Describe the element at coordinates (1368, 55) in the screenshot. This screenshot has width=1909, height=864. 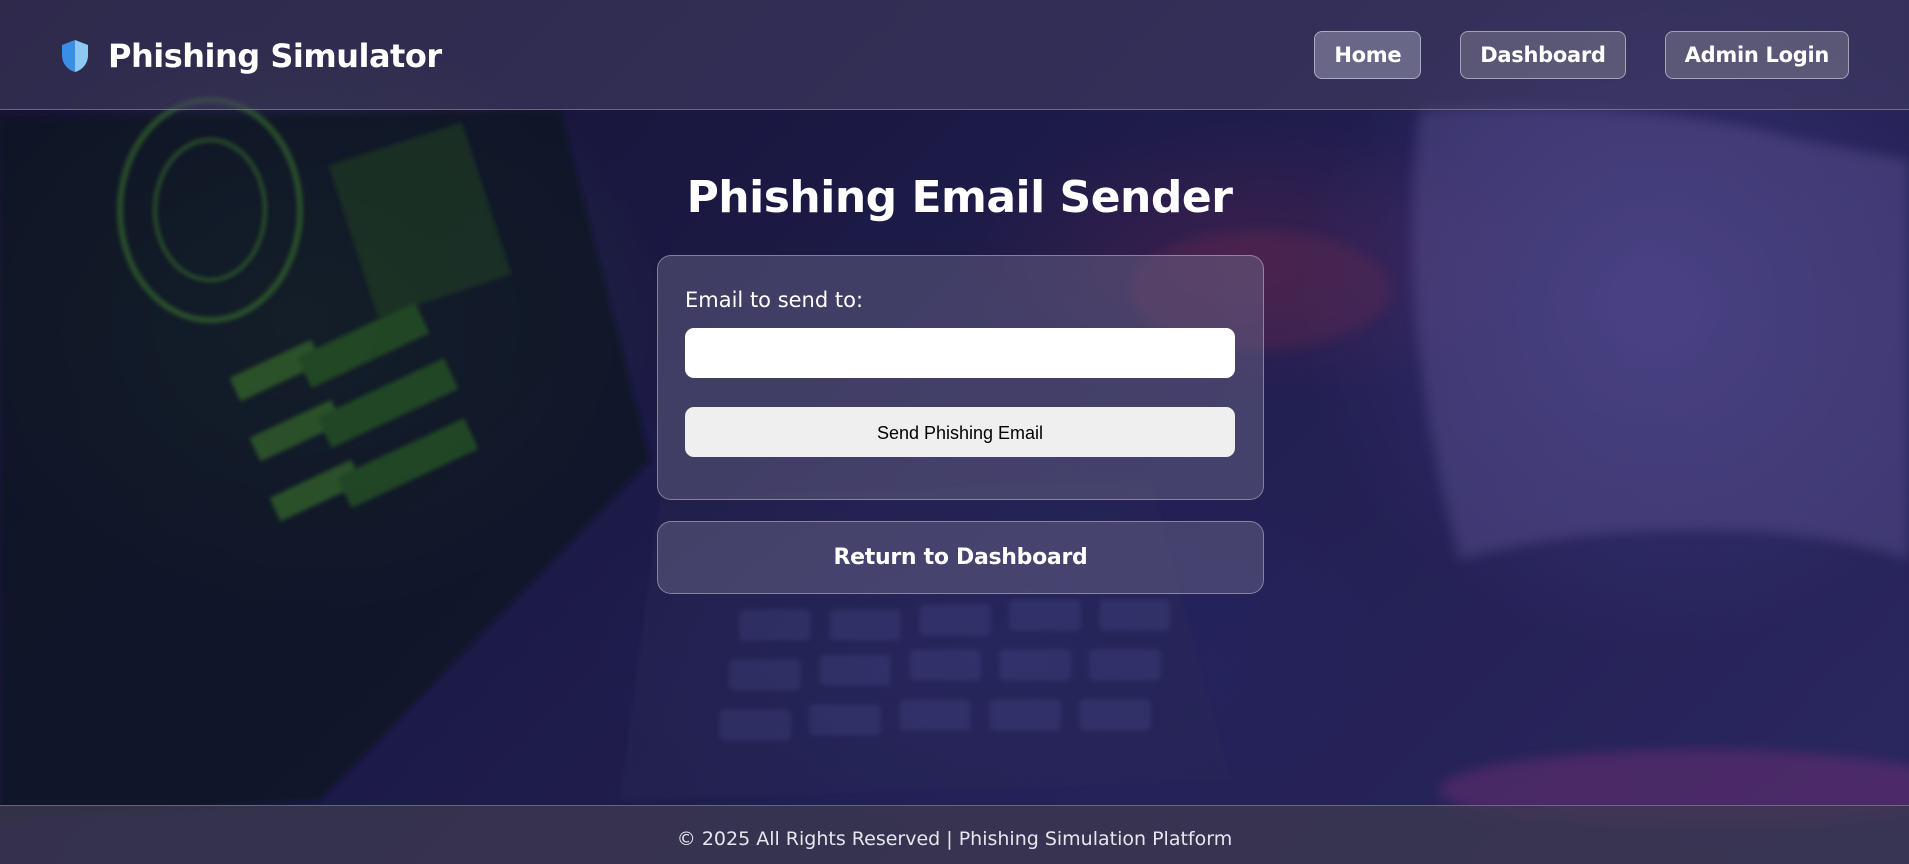
I see `nav-home-button: Home` at that location.